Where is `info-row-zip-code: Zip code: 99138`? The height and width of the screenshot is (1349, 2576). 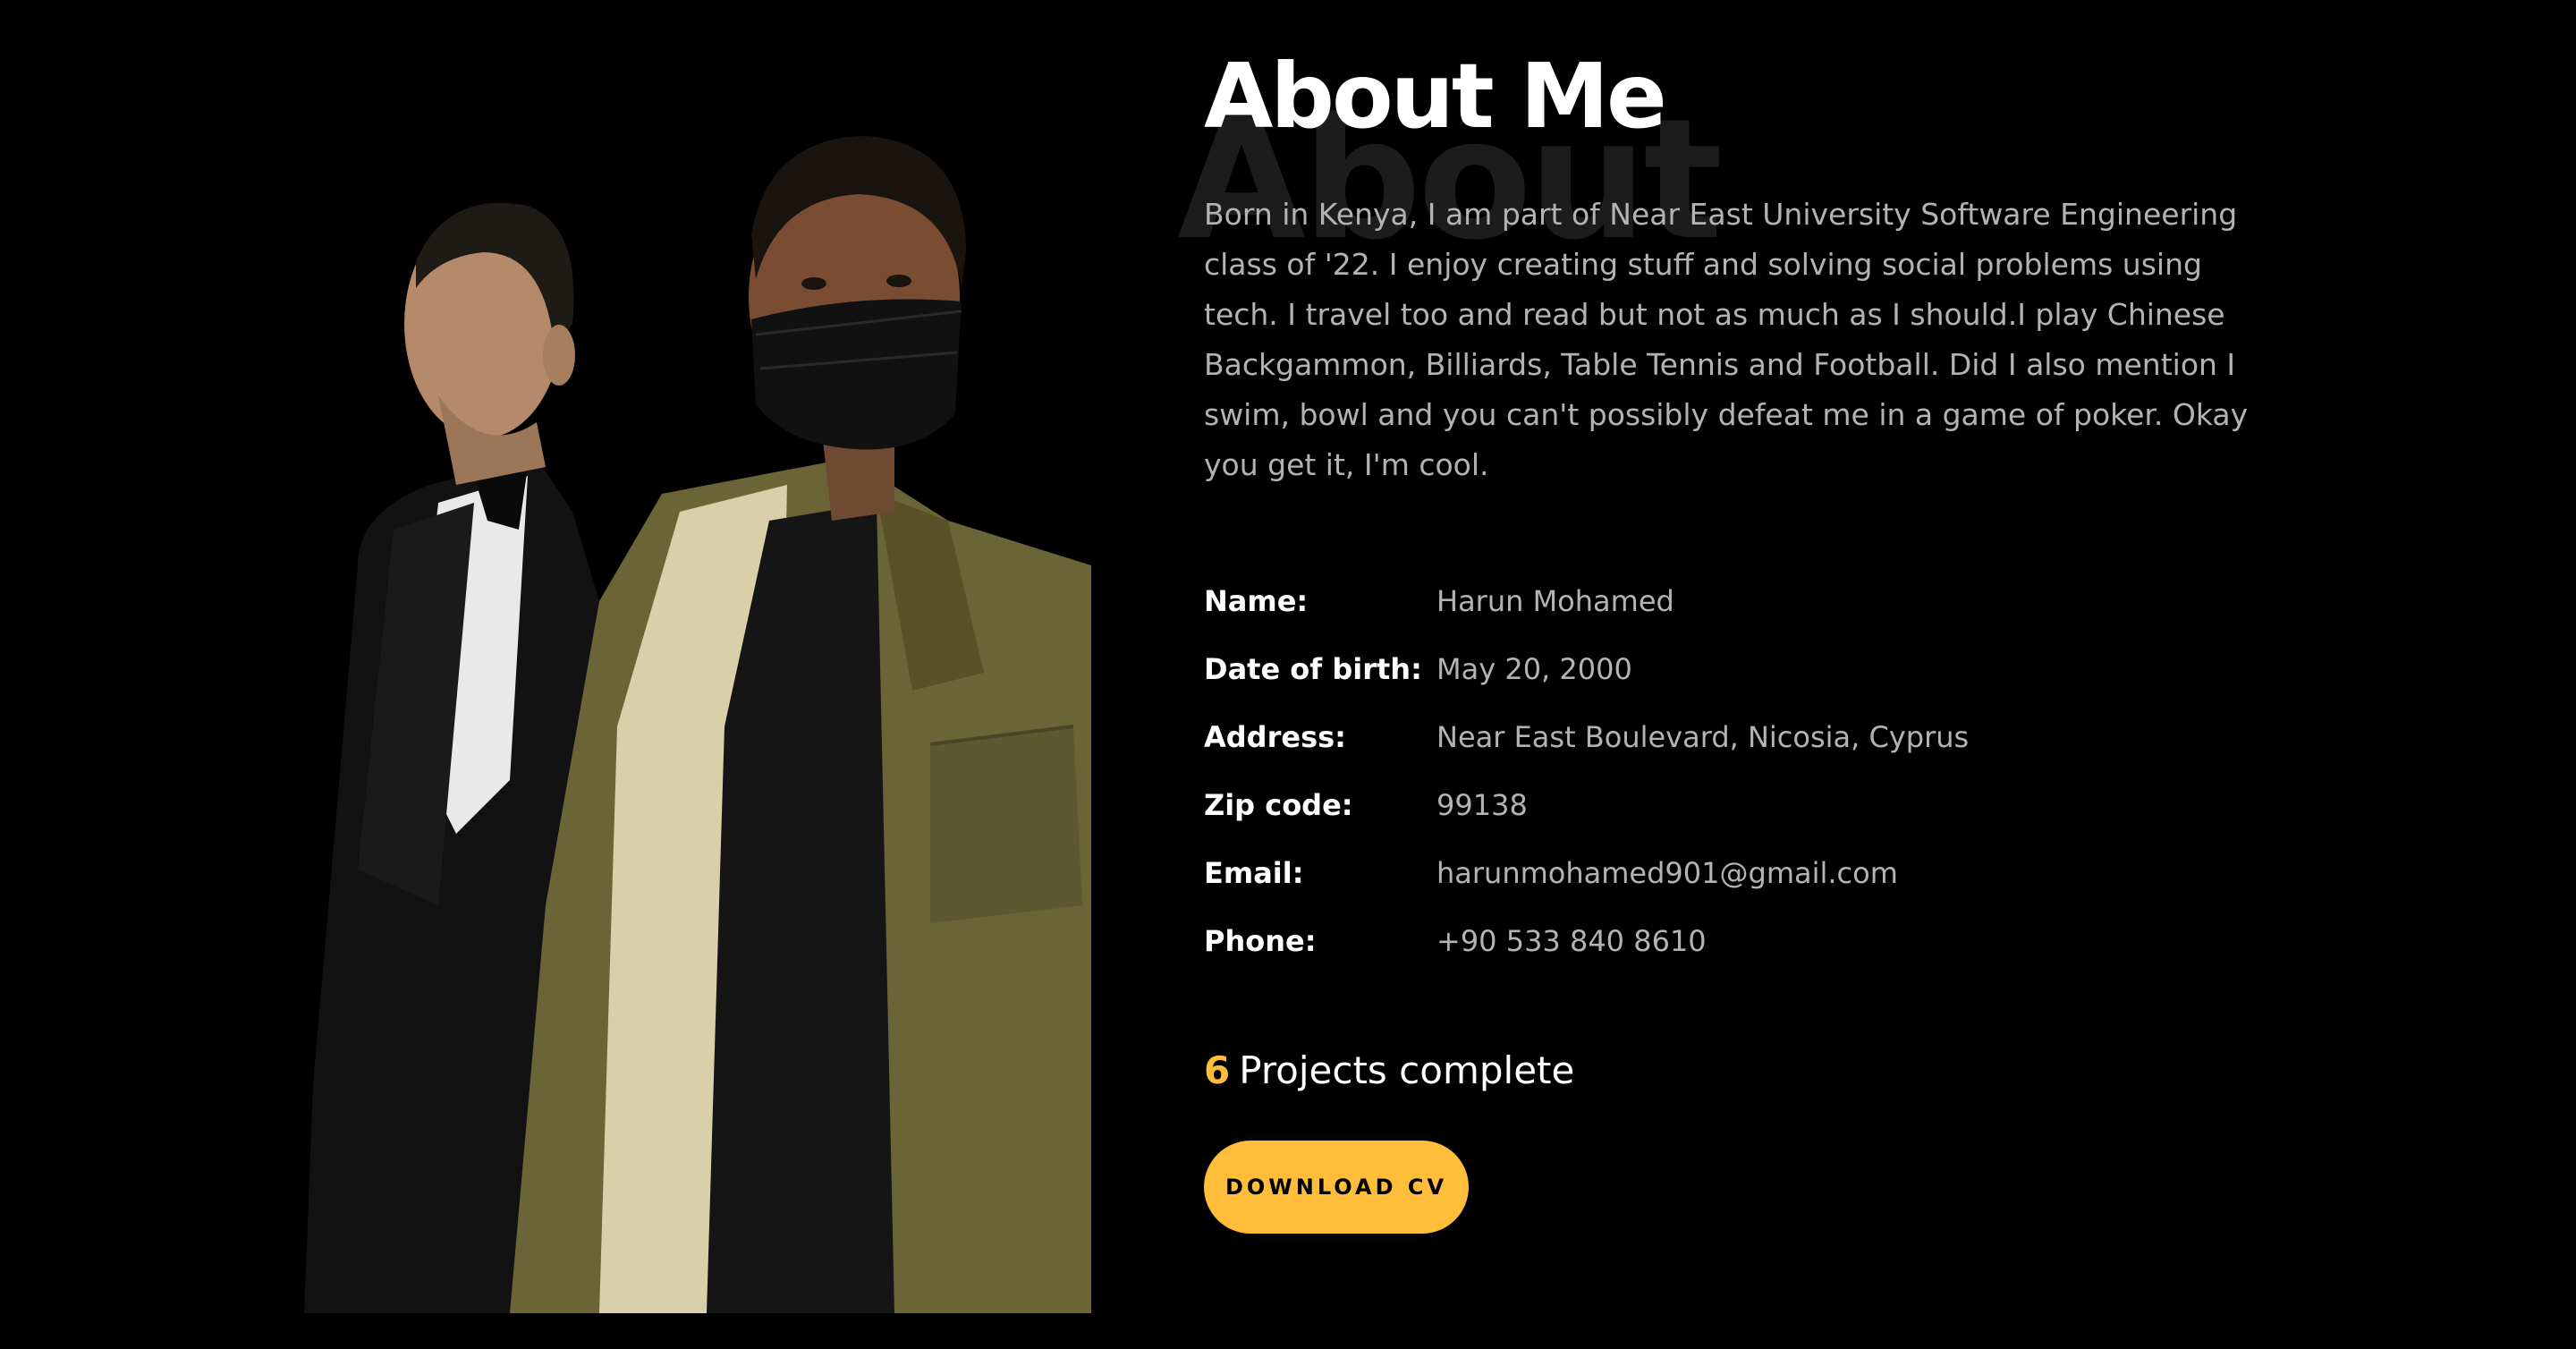 info-row-zip-code: Zip code: 99138 is located at coordinates (1740, 805).